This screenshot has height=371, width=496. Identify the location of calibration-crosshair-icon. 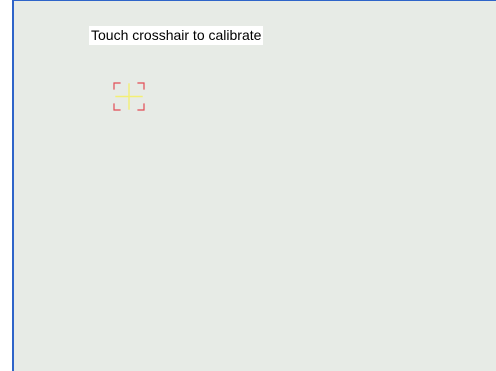
(129, 96).